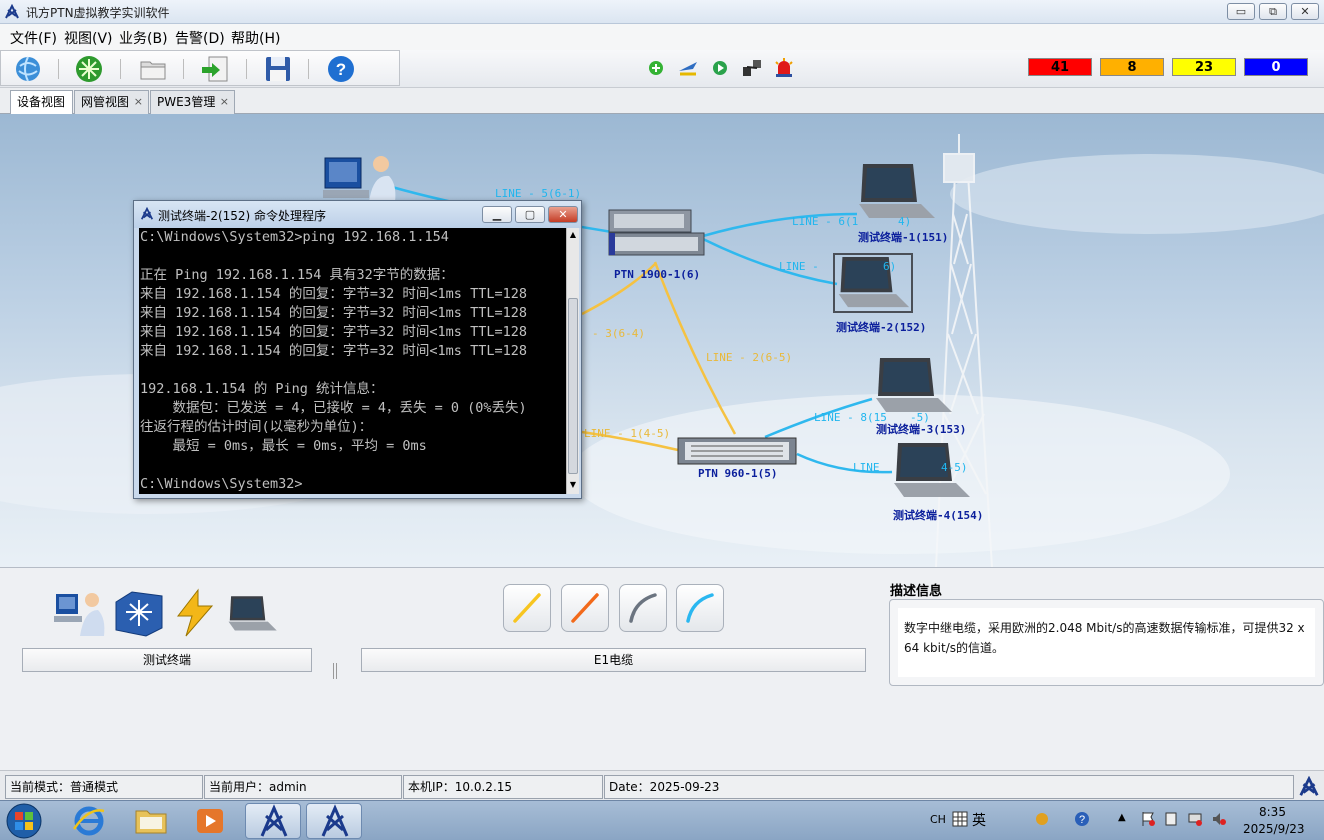 Image resolution: width=1324 pixels, height=840 pixels. What do you see at coordinates (252, 614) in the screenshot?
I see `laptop-icon` at bounding box center [252, 614].